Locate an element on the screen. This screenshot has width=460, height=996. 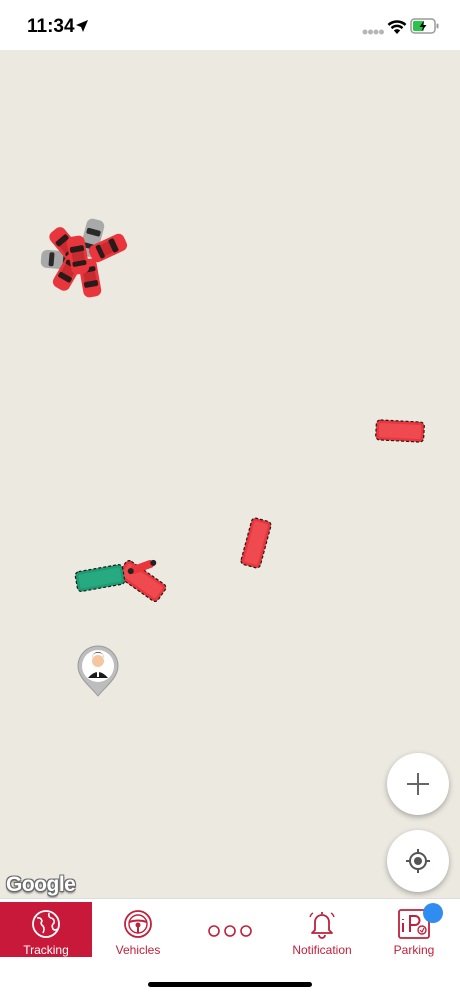
my-location-button is located at coordinates (418, 861).